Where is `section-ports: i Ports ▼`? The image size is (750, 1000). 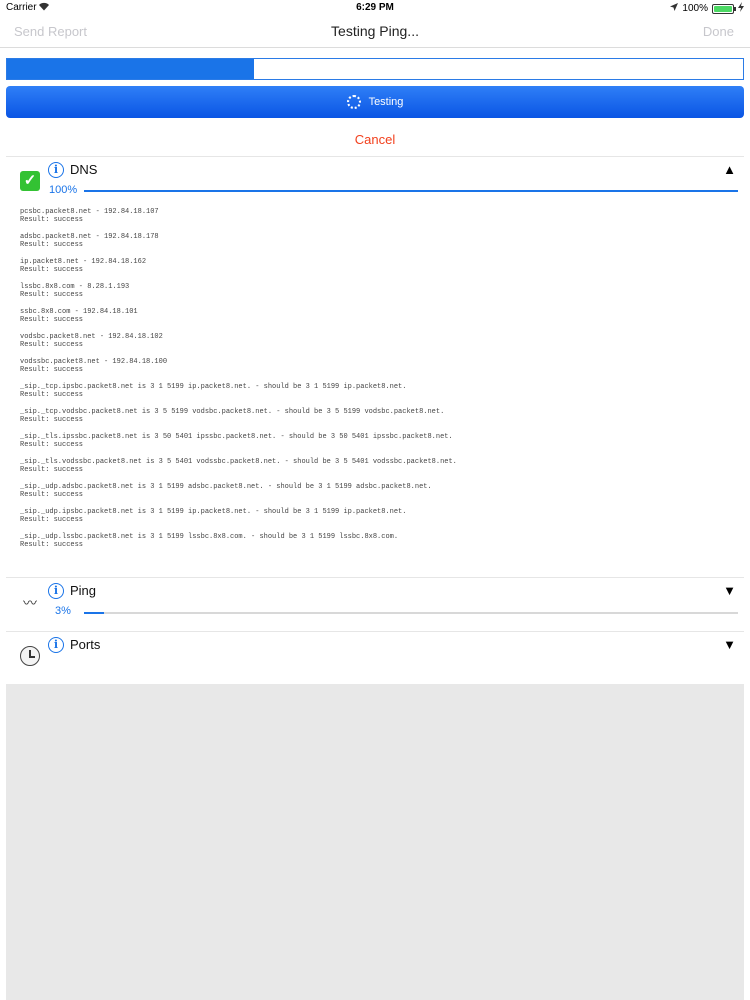 section-ports: i Ports ▼ is located at coordinates (375, 657).